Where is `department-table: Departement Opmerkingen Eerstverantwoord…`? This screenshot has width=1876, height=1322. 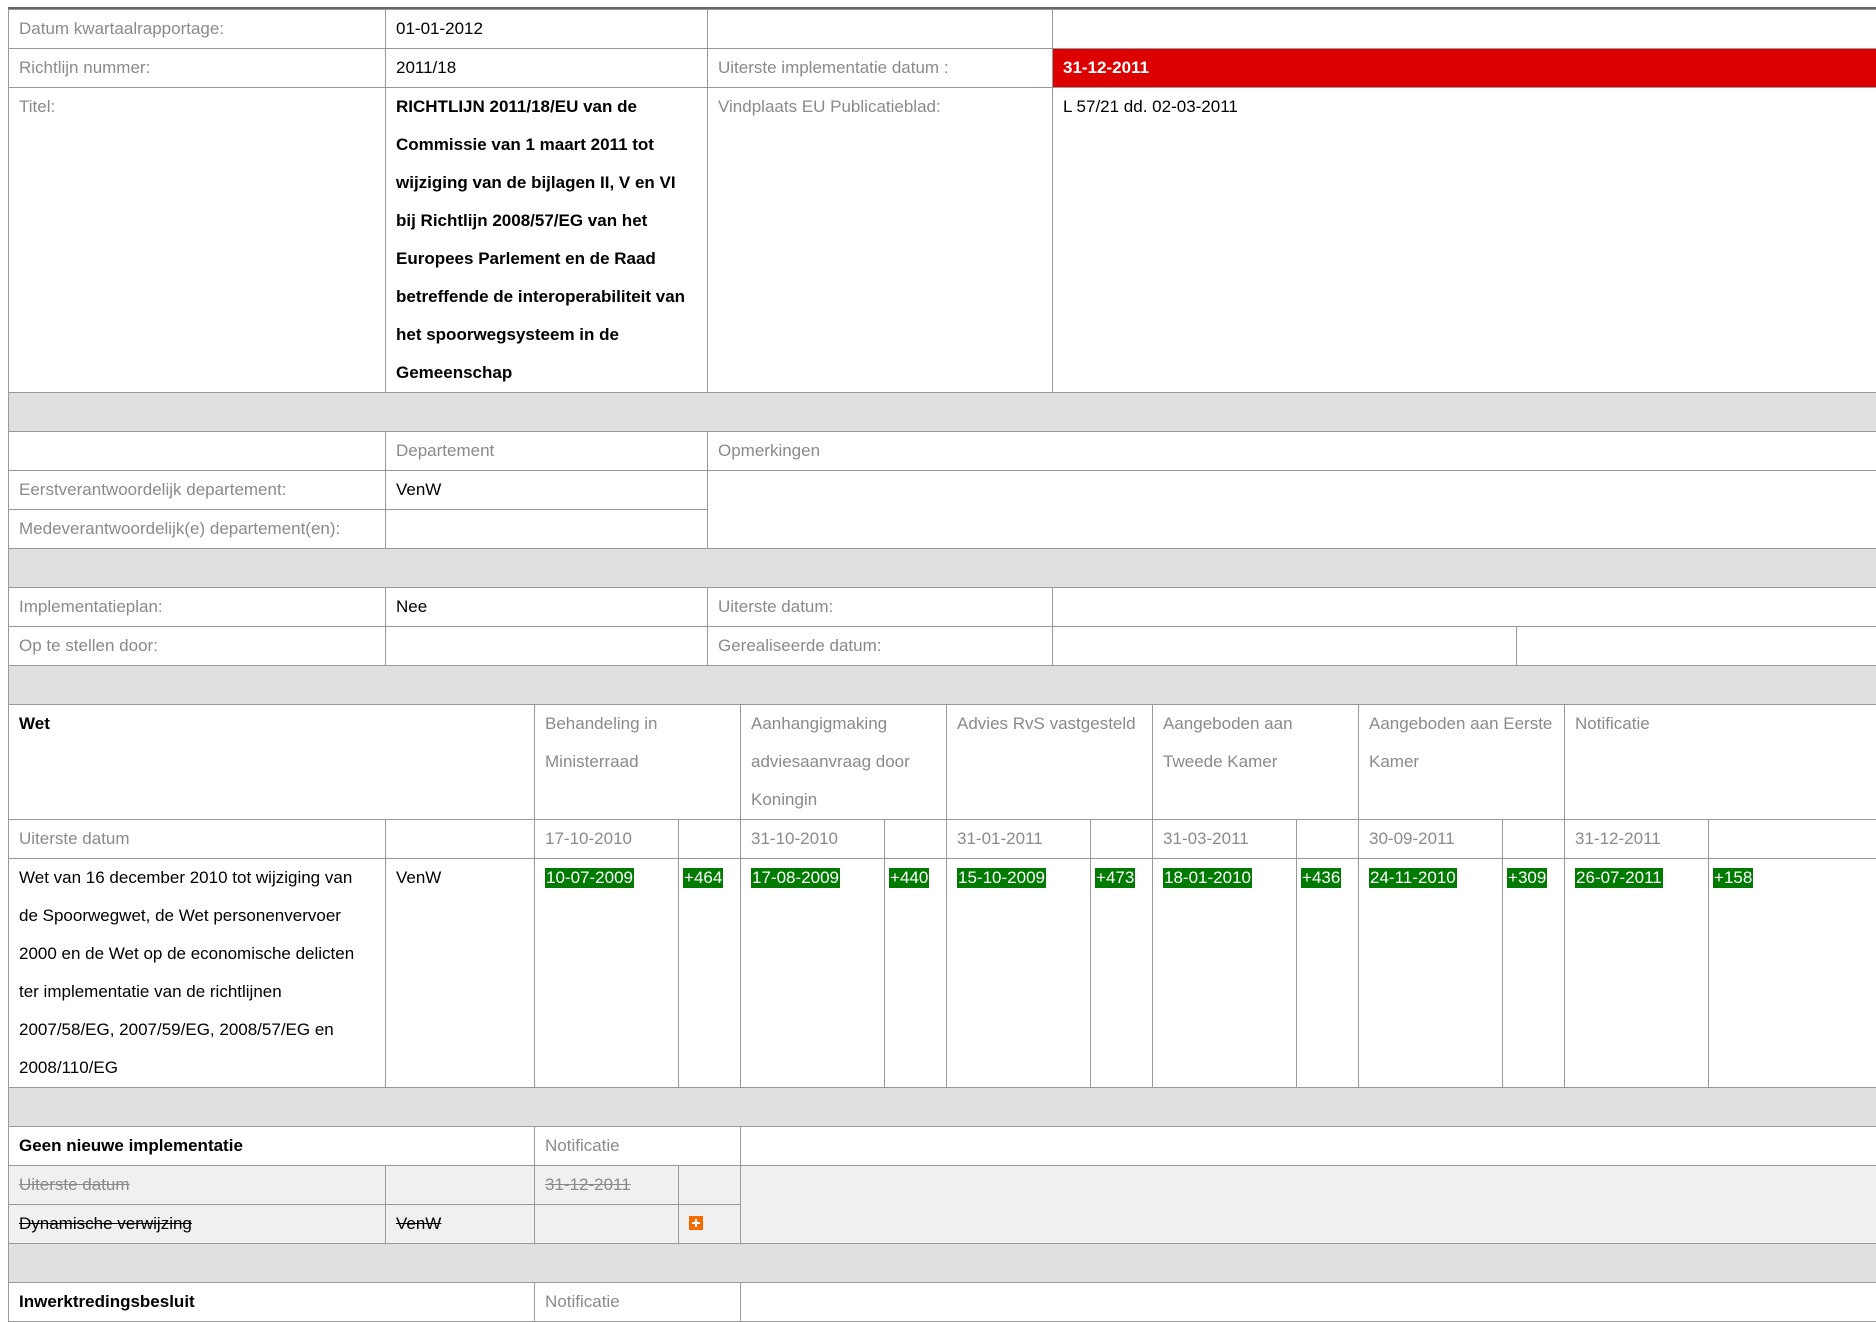 department-table: Departement Opmerkingen Eerstverantwoord… is located at coordinates (942, 509).